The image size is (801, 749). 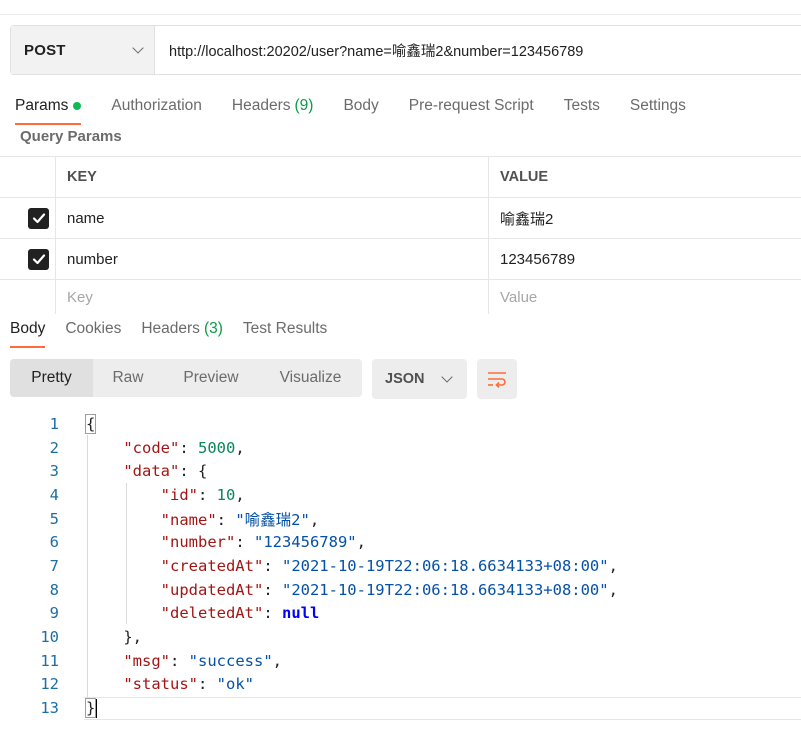 What do you see at coordinates (211, 378) in the screenshot?
I see `view-preview: Preview` at bounding box center [211, 378].